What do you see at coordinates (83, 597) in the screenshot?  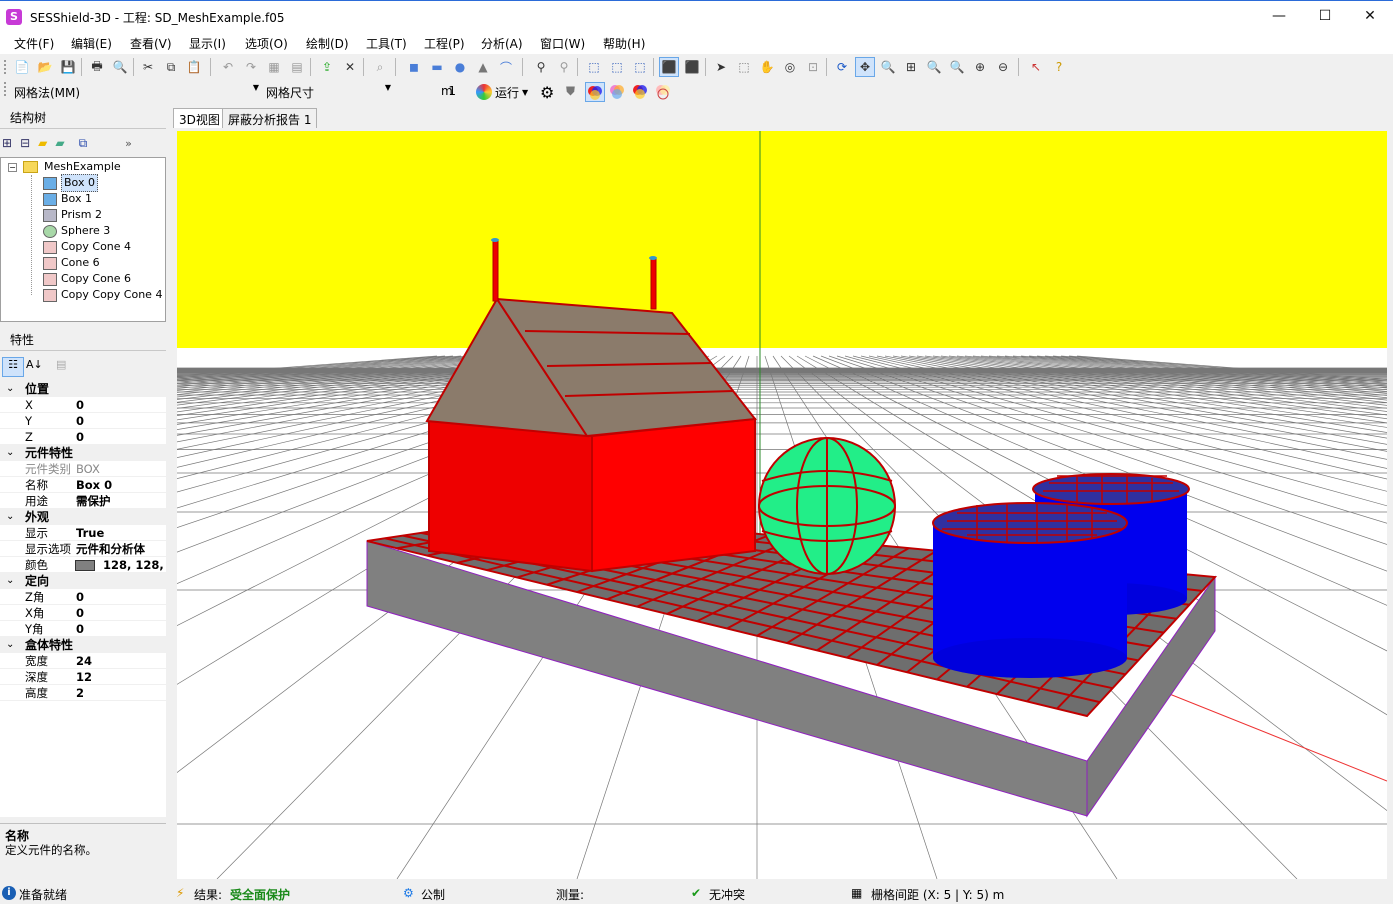 I see `property-row: Z角 0` at bounding box center [83, 597].